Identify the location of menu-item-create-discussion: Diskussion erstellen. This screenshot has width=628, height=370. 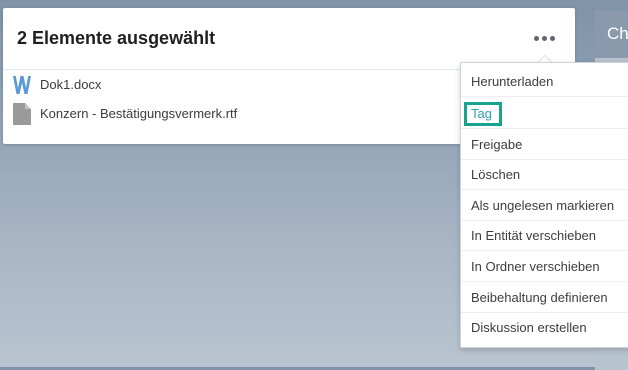
(544, 328).